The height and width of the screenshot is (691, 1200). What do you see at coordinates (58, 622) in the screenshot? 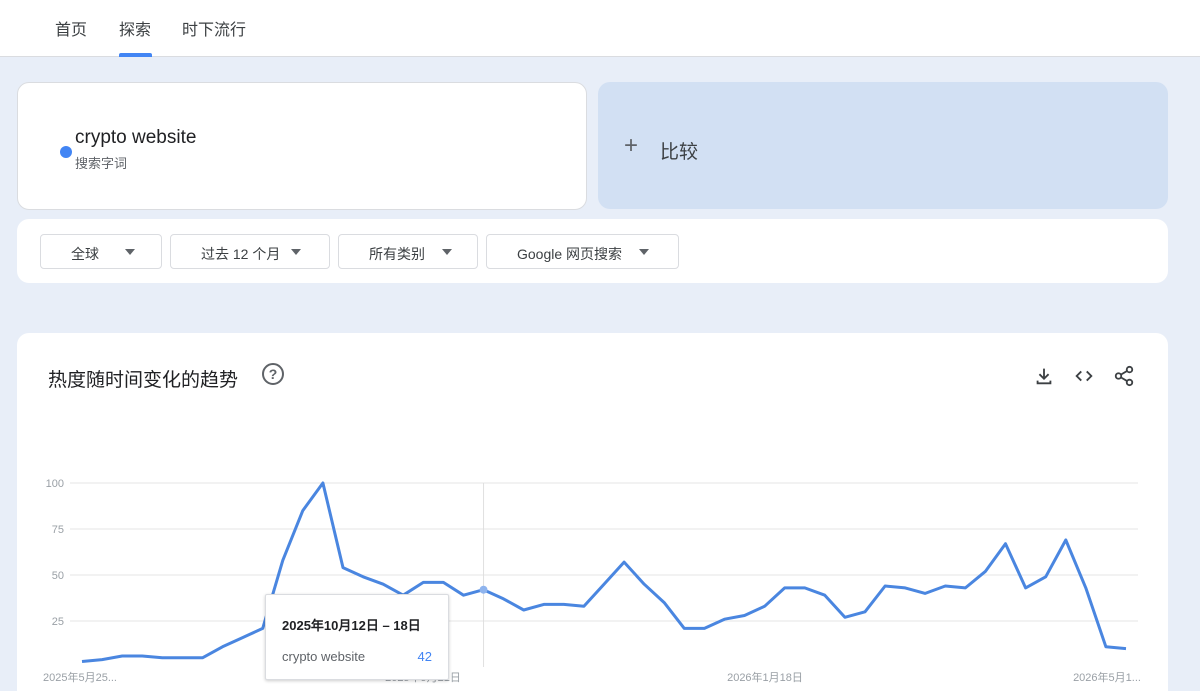
I see `y-tick-label: 25` at bounding box center [58, 622].